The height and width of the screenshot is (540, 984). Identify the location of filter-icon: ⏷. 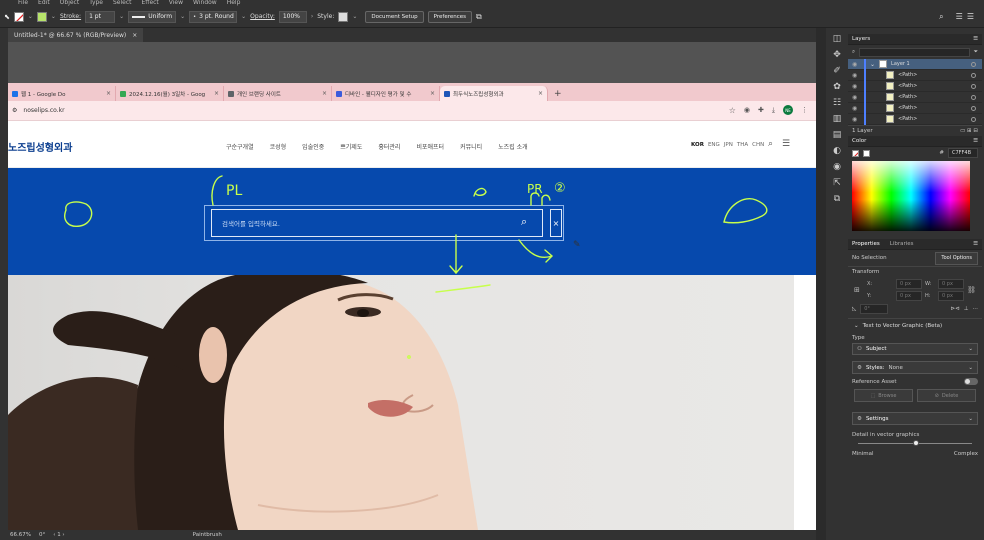
(976, 52).